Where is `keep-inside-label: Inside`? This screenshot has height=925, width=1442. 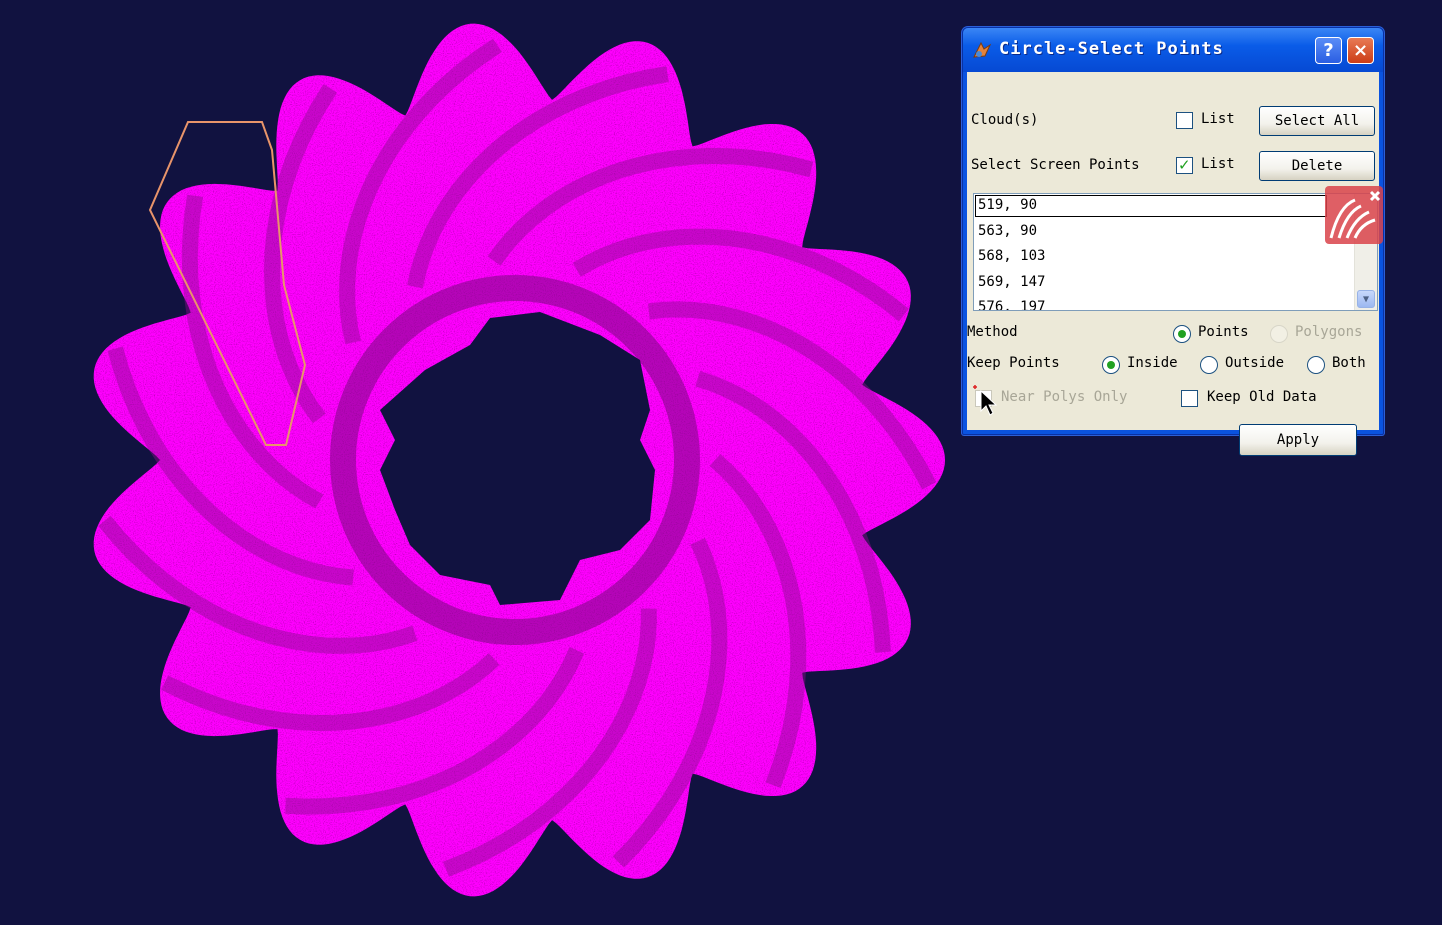 keep-inside-label: Inside is located at coordinates (1152, 363).